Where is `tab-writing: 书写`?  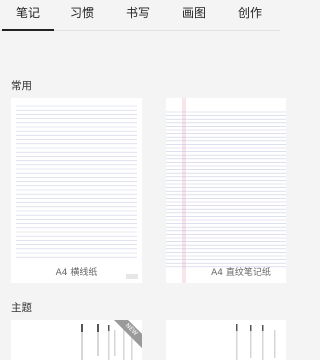
tab-writing: 书写 is located at coordinates (138, 15).